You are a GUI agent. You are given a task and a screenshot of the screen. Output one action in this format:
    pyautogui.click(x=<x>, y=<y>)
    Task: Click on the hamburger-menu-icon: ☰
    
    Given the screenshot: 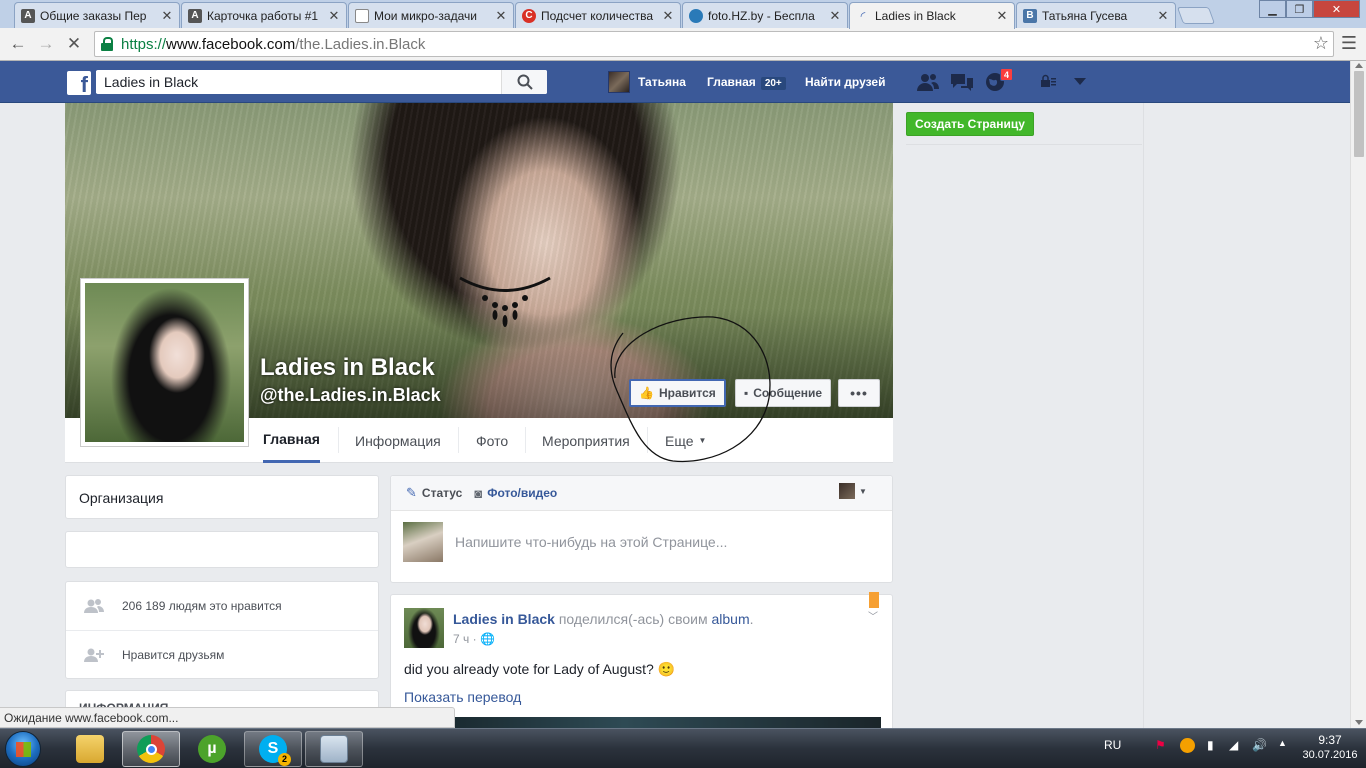 What is the action you would take?
    pyautogui.click(x=1349, y=43)
    